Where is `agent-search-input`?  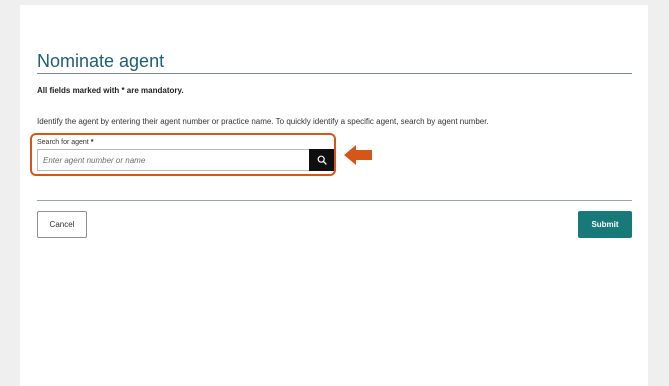
agent-search-input is located at coordinates (173, 160).